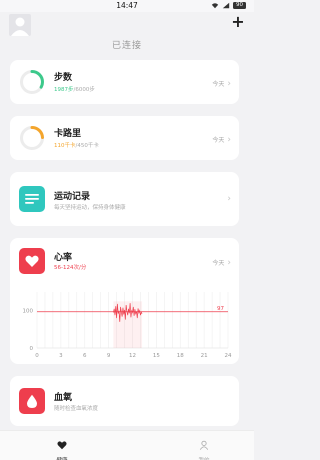 The width and height of the screenshot is (320, 460). I want to click on exercise-icon-box, so click(32, 199).